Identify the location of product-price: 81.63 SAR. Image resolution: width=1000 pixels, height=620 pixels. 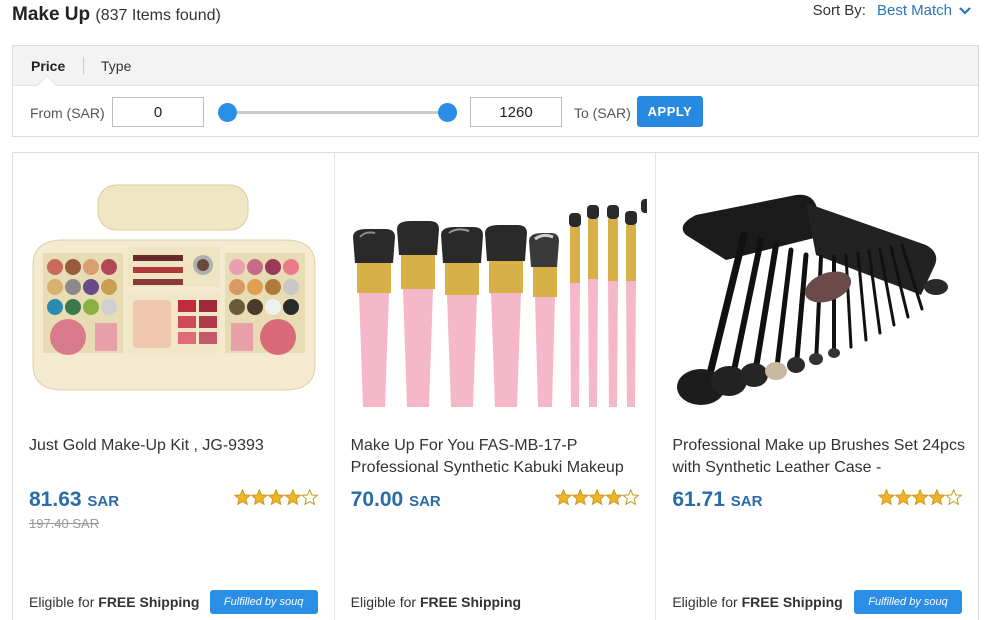
(74, 500).